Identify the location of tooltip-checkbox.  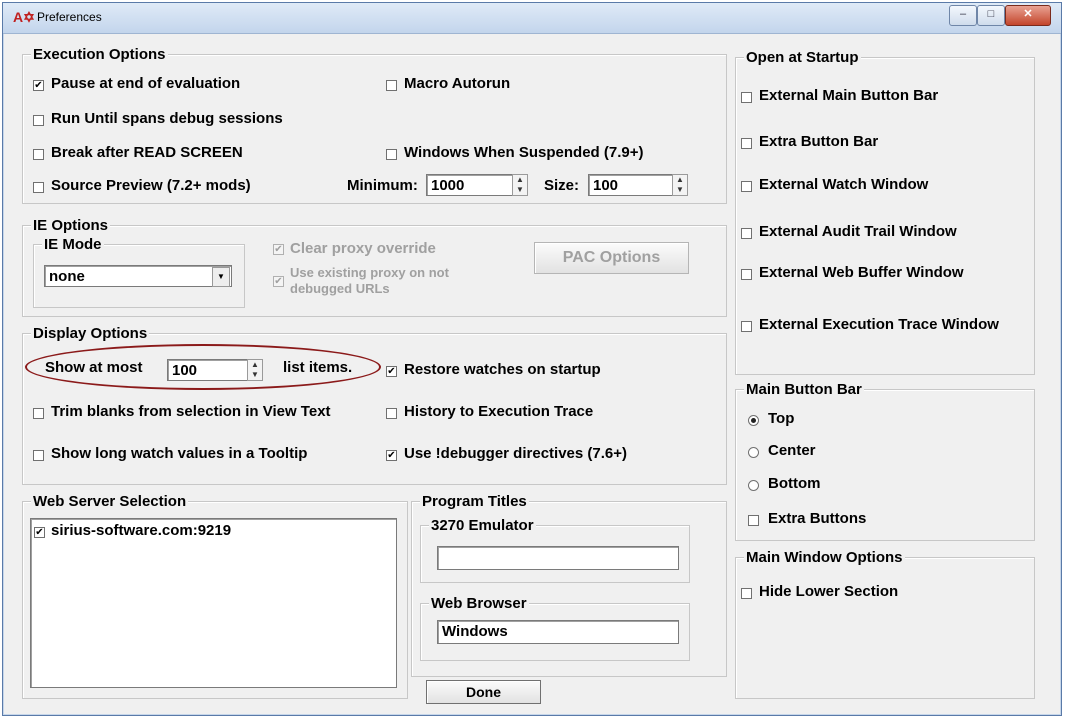
(38, 455).